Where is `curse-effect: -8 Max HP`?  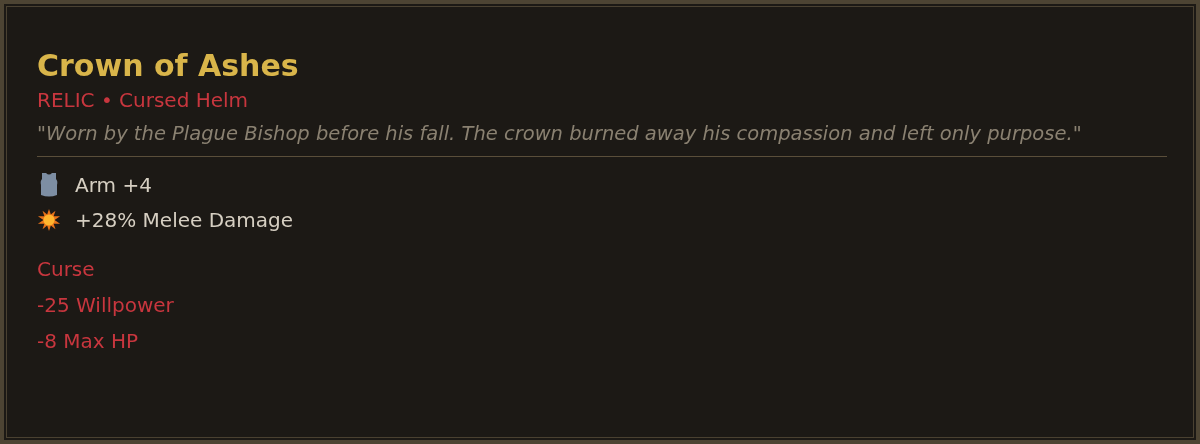
curse-effect: -8 Max HP is located at coordinates (88, 341).